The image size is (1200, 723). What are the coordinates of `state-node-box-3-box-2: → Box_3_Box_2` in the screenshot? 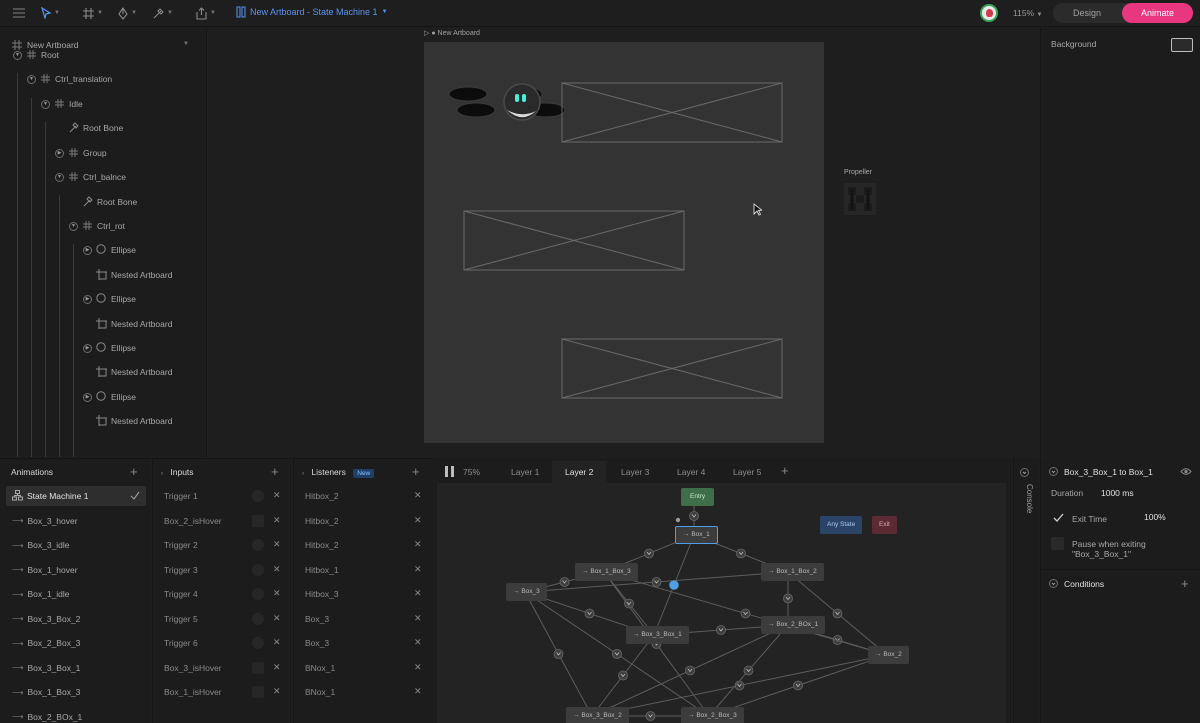 It's located at (597, 715).